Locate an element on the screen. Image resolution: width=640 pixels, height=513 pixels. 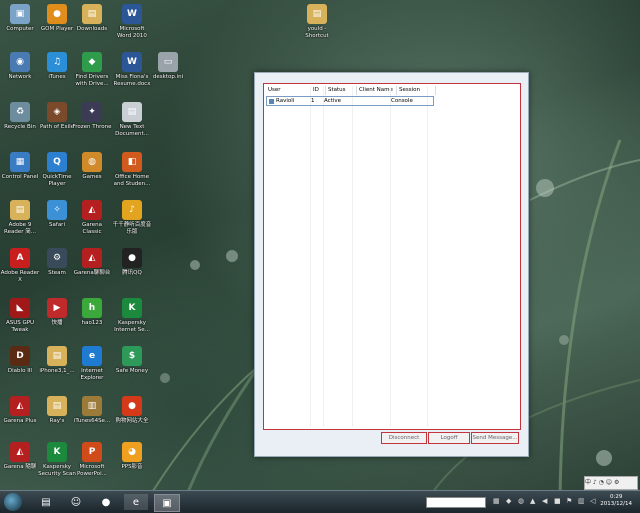
desktop-icon: ♻ Recycle Bin is located at coordinates (20, 124).